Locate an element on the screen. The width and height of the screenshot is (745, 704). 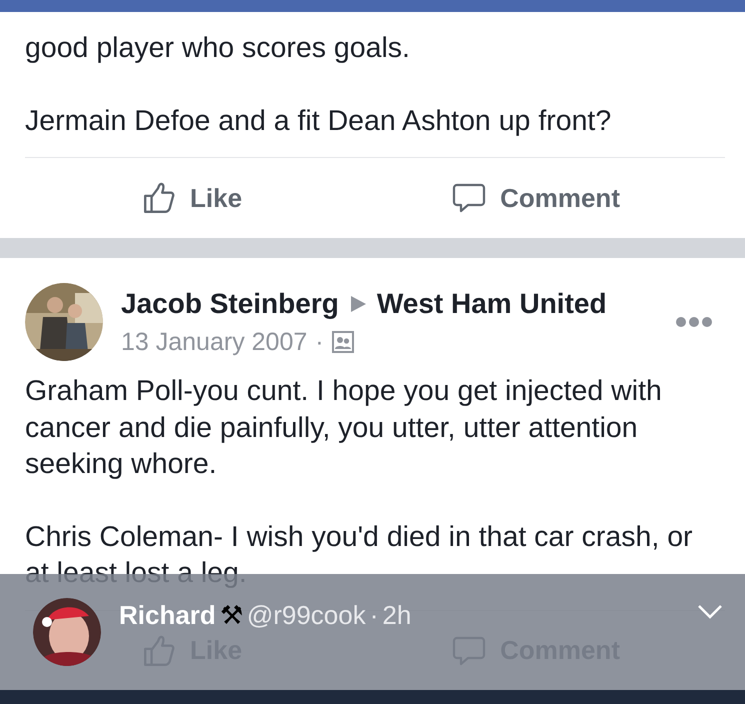
user-name: Richard is located at coordinates (167, 615).